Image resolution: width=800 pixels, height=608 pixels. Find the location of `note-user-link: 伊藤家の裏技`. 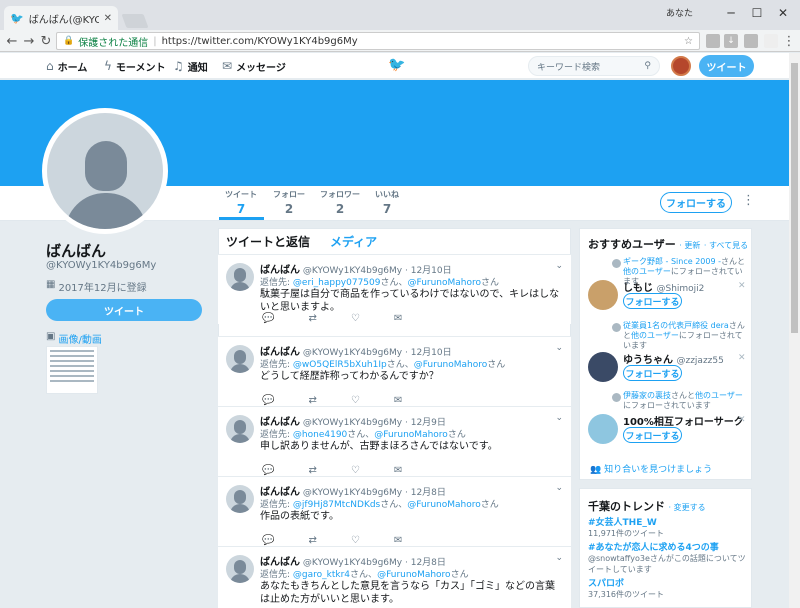

note-user-link: 伊藤家の裏技 is located at coordinates (647, 395).